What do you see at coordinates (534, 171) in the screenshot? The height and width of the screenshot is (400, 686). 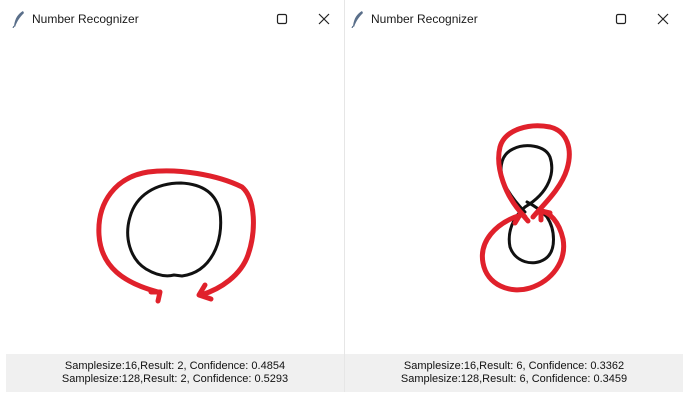 I see `annotation-upper-loop` at bounding box center [534, 171].